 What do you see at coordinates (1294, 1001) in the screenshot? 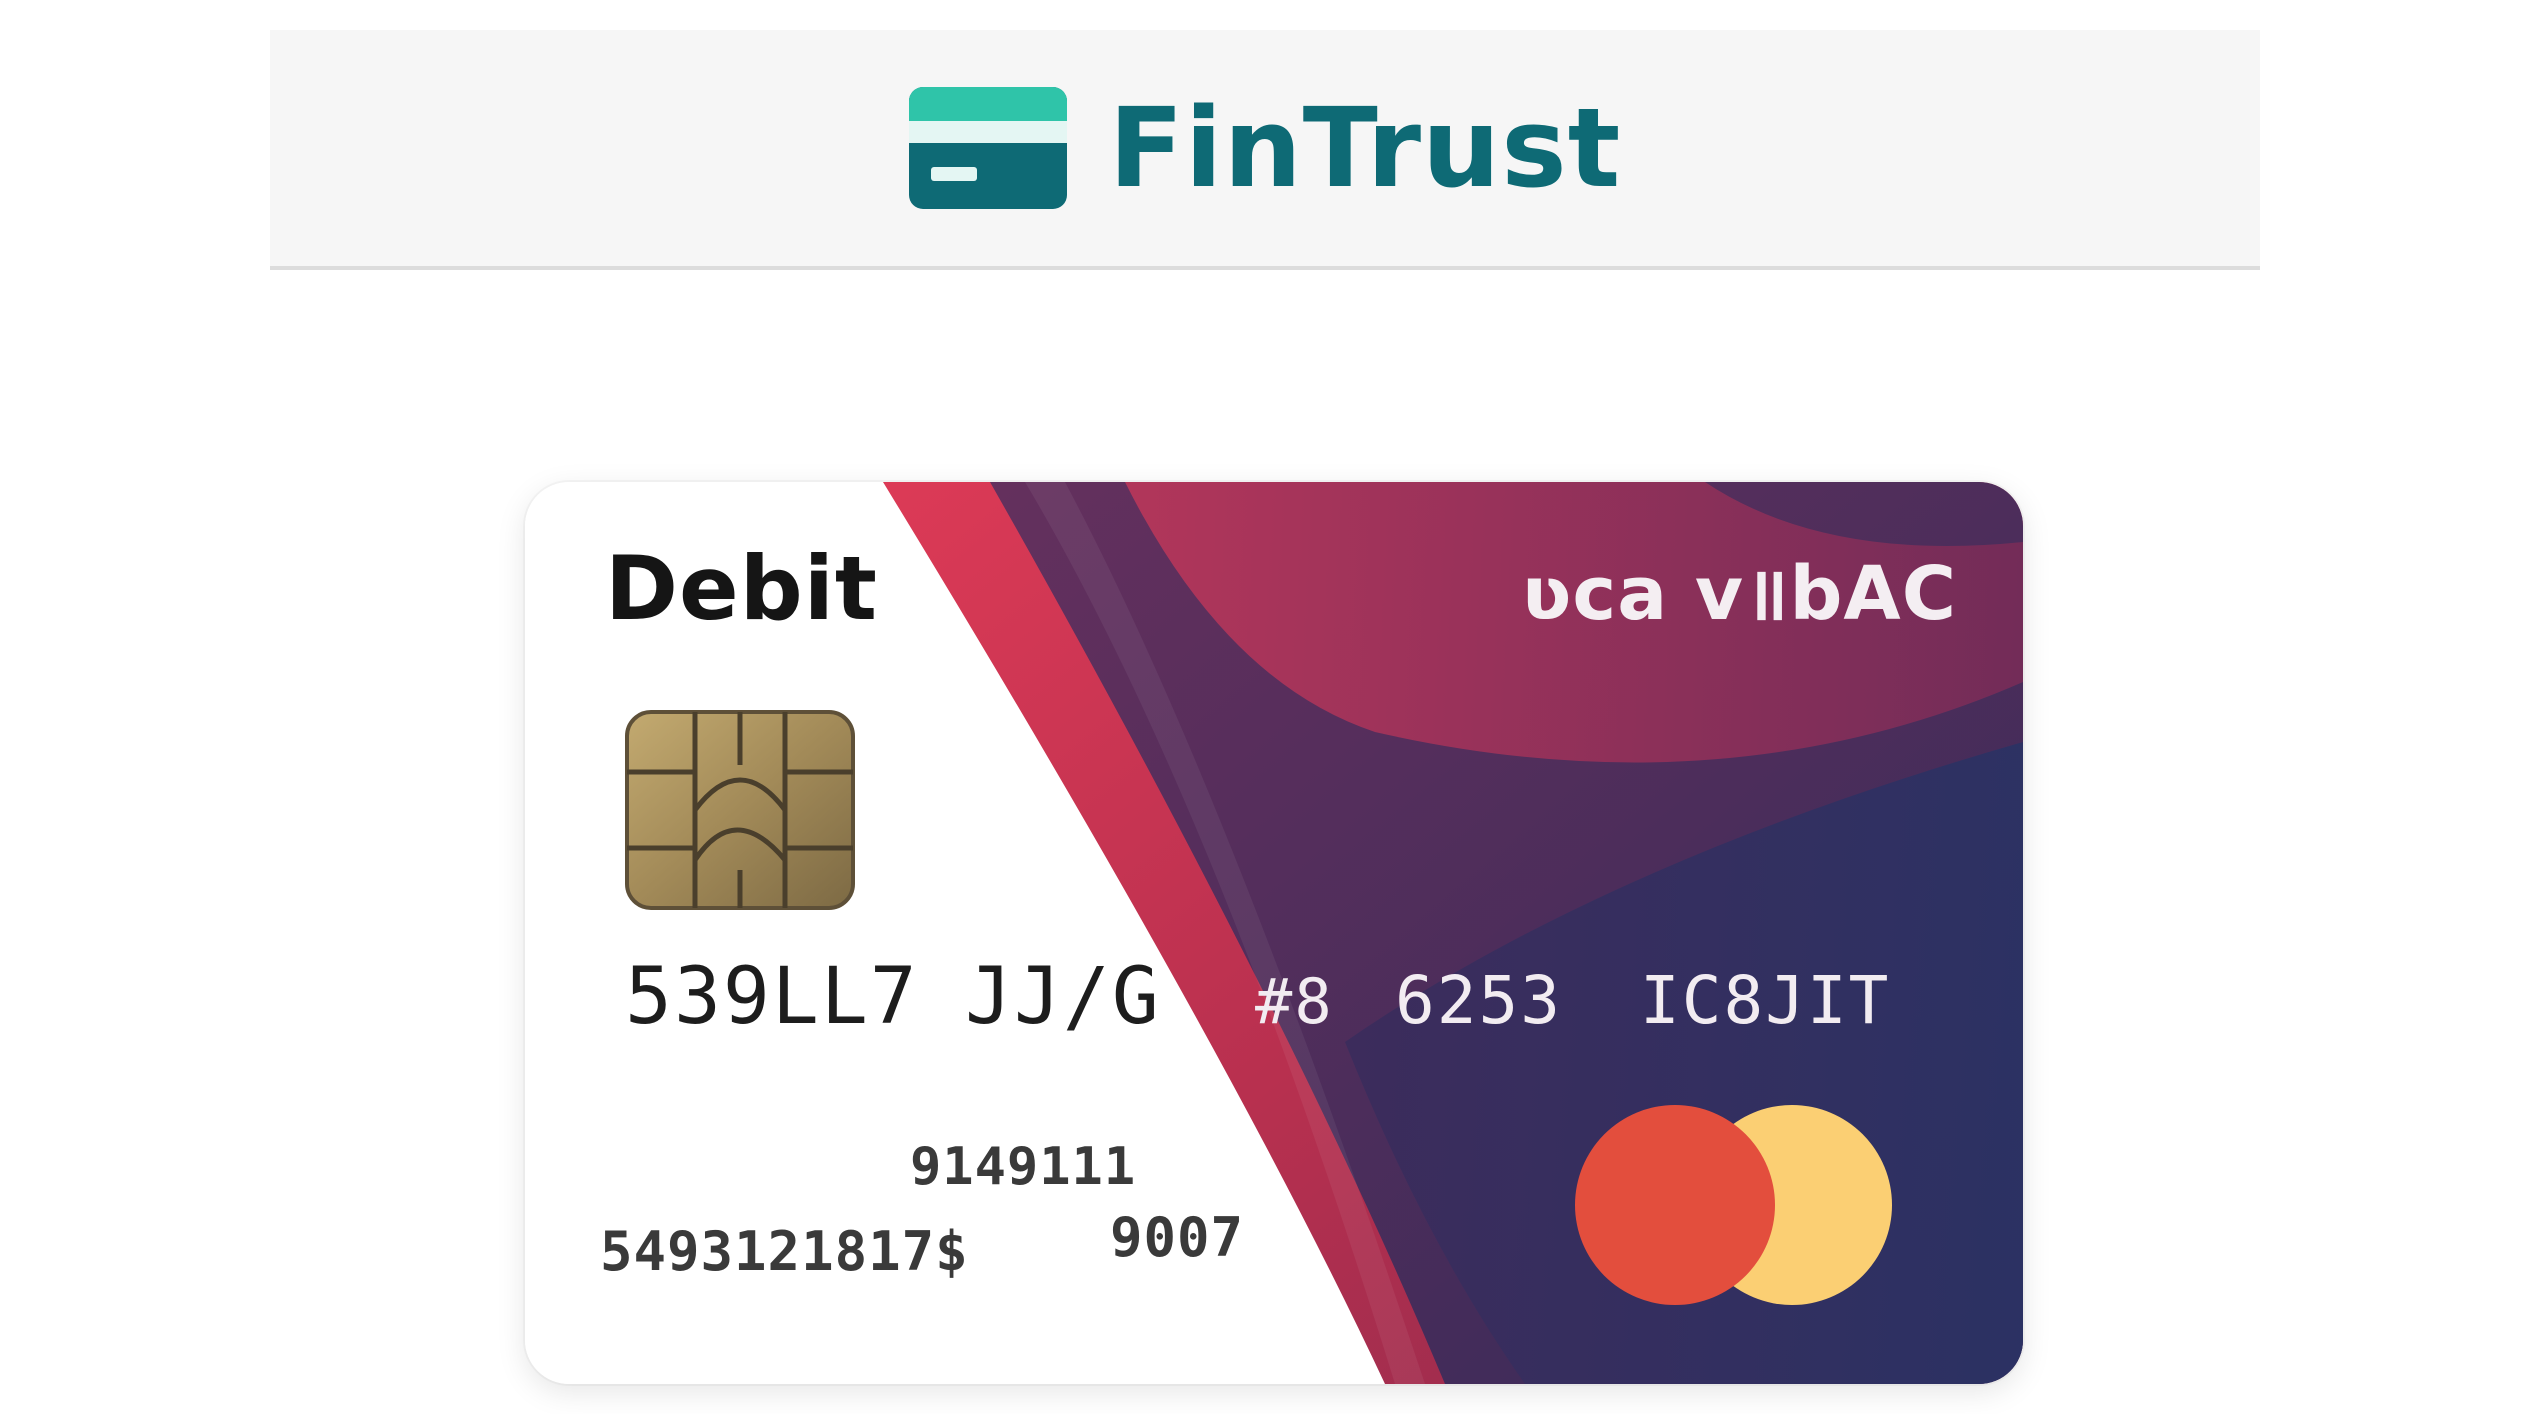
I see `card-number-group: #8` at bounding box center [1294, 1001].